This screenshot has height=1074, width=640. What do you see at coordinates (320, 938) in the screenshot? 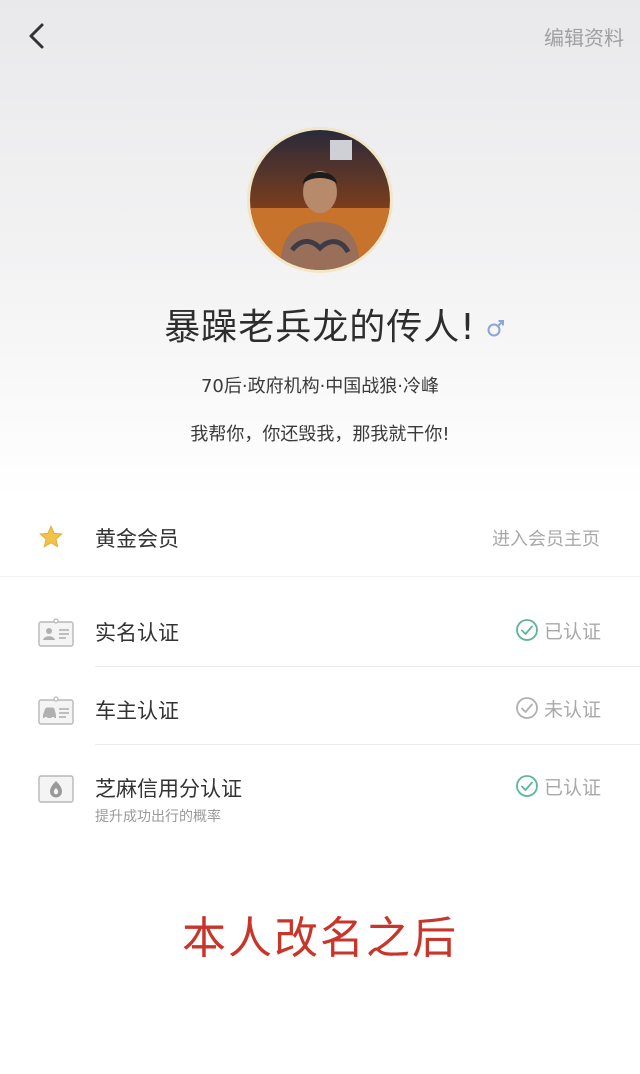
I see `annotation-caption: 本人改名之后` at bounding box center [320, 938].